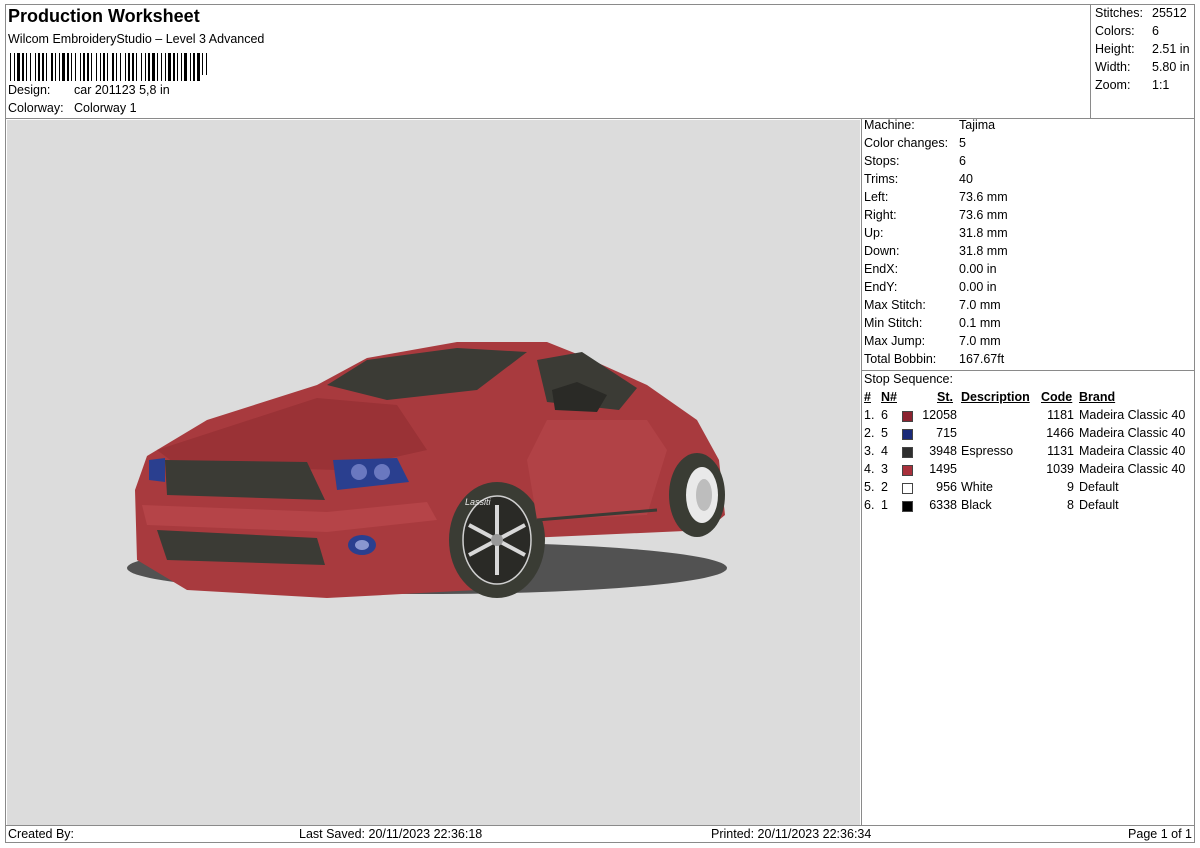  Describe the element at coordinates (983, 251) in the screenshot. I see `detail-value: 31.8 mm` at that location.